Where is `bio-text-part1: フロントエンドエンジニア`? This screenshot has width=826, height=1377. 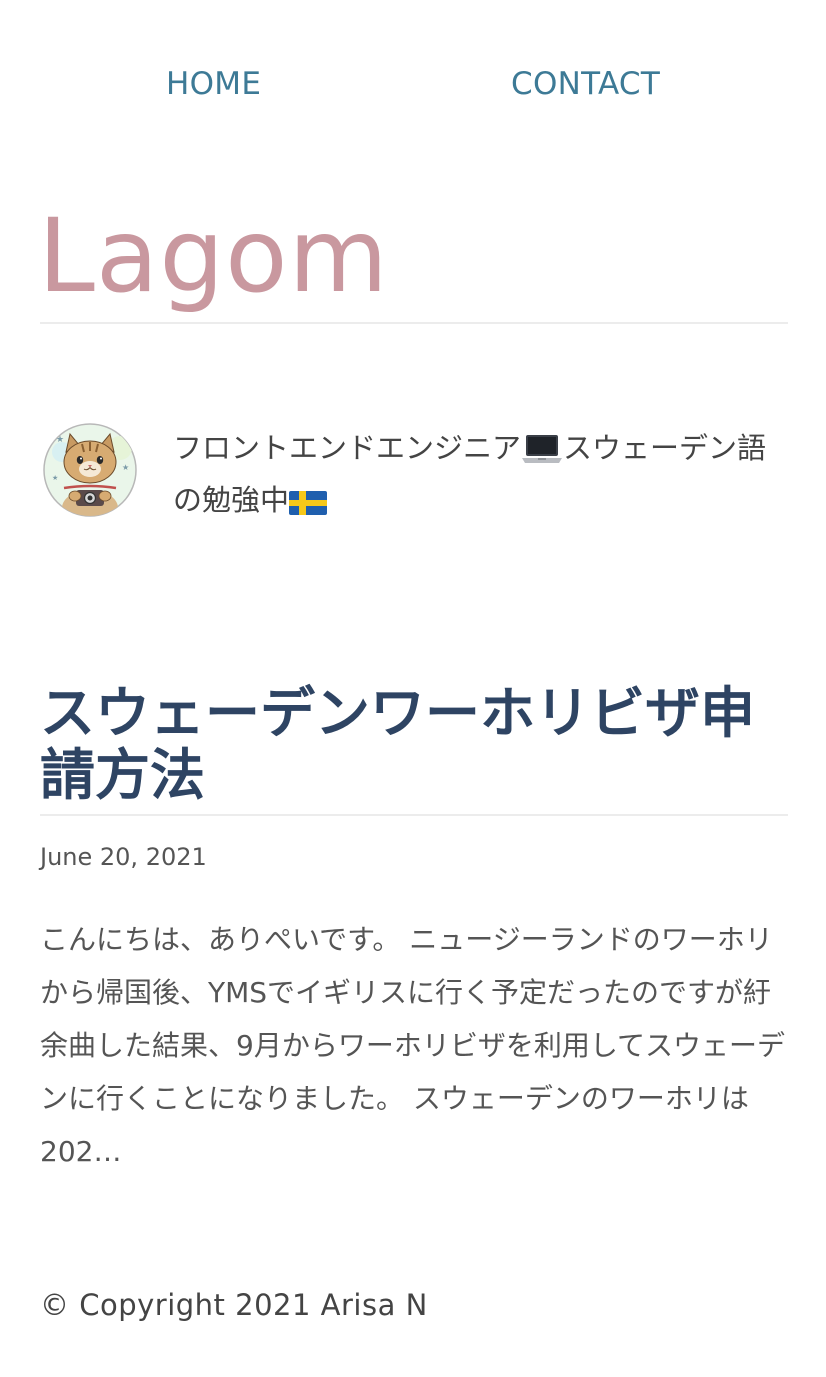 bio-text-part1: フロントエンドエンジニア is located at coordinates (347, 448).